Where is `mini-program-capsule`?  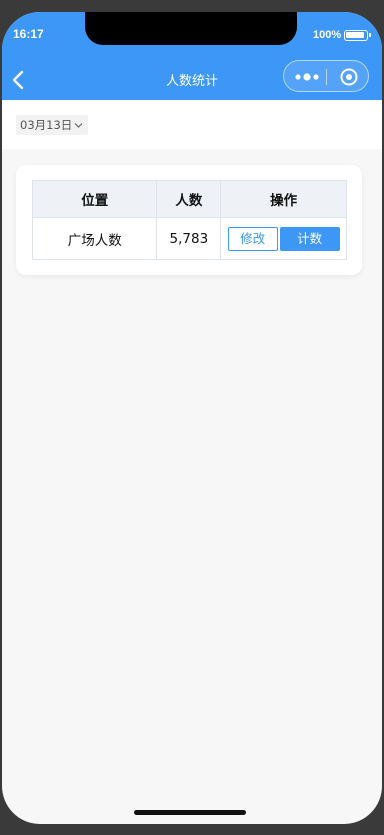 mini-program-capsule is located at coordinates (326, 76).